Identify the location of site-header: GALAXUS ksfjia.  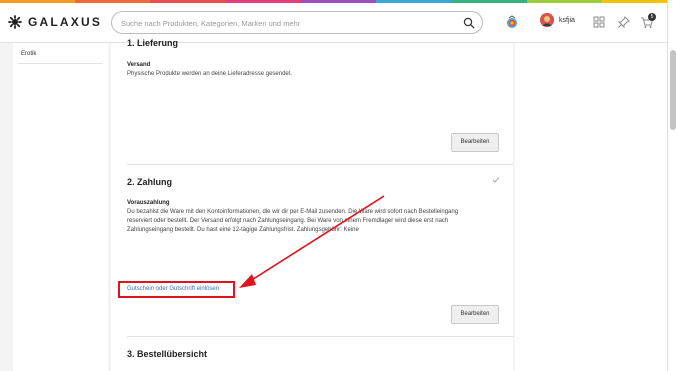
(333, 23).